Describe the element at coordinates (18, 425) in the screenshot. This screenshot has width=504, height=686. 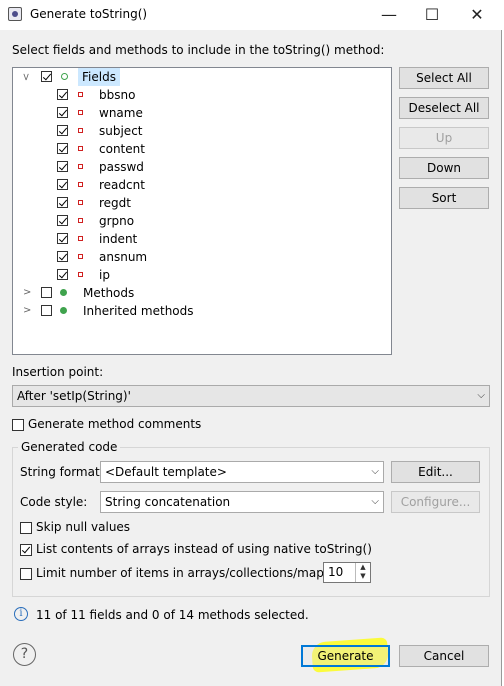
I see `generate-comments-checkbox` at that location.